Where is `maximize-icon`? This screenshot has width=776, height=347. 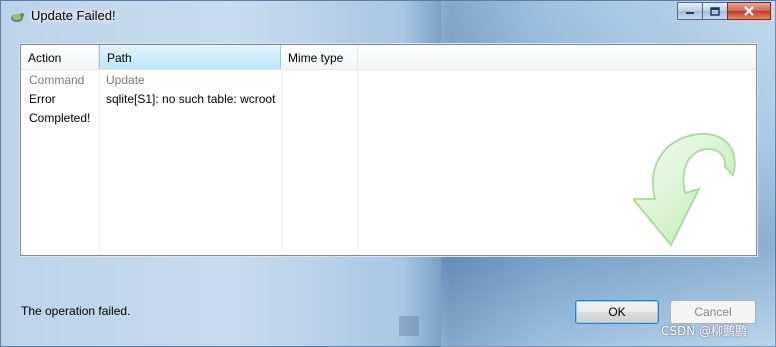
maximize-icon is located at coordinates (715, 11).